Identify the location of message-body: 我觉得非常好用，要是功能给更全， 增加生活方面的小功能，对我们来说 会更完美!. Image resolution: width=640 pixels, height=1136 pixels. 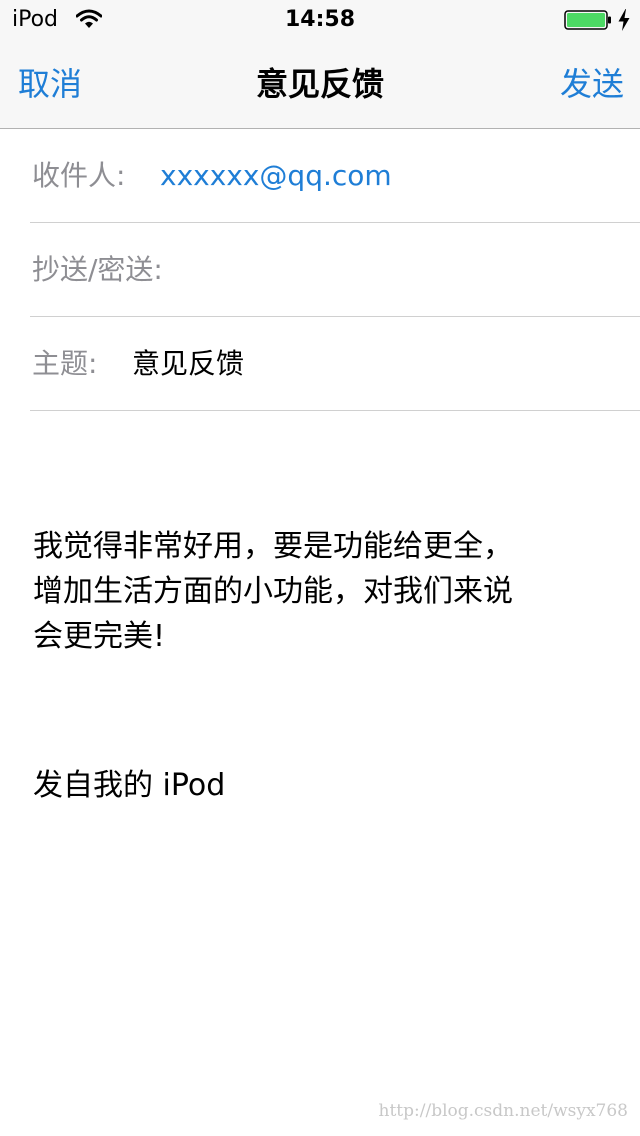
(323, 591).